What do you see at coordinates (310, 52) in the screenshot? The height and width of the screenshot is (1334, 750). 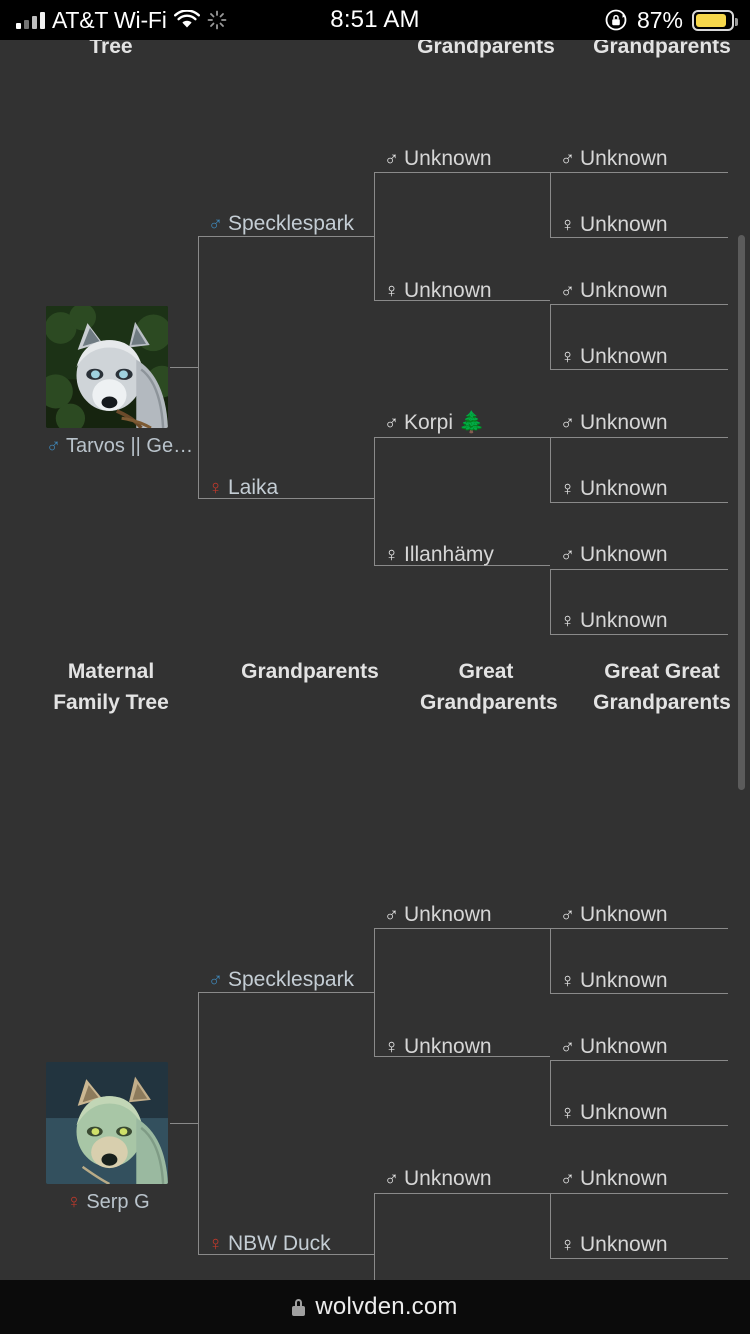 I see `paternal-header-blank` at bounding box center [310, 52].